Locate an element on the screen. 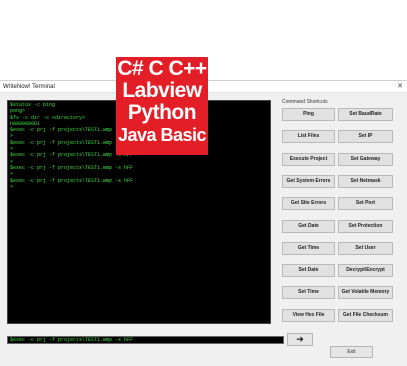 The height and width of the screenshot is (366, 407). get-site-errors-button: Get Site Errors is located at coordinates (308, 204).